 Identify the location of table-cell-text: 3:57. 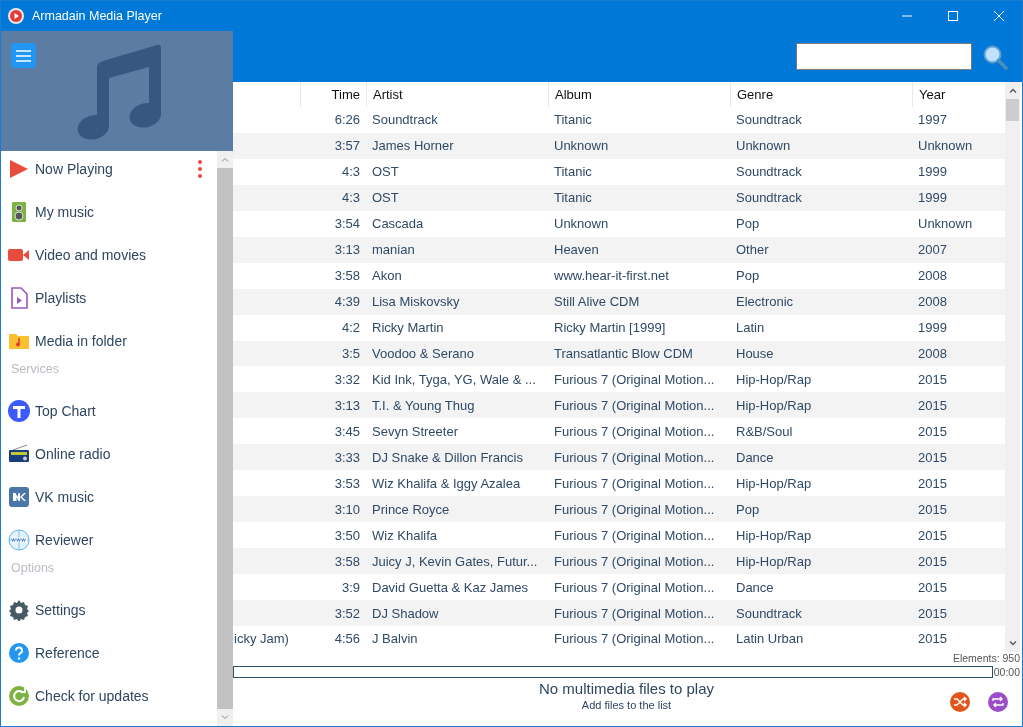
(347, 146).